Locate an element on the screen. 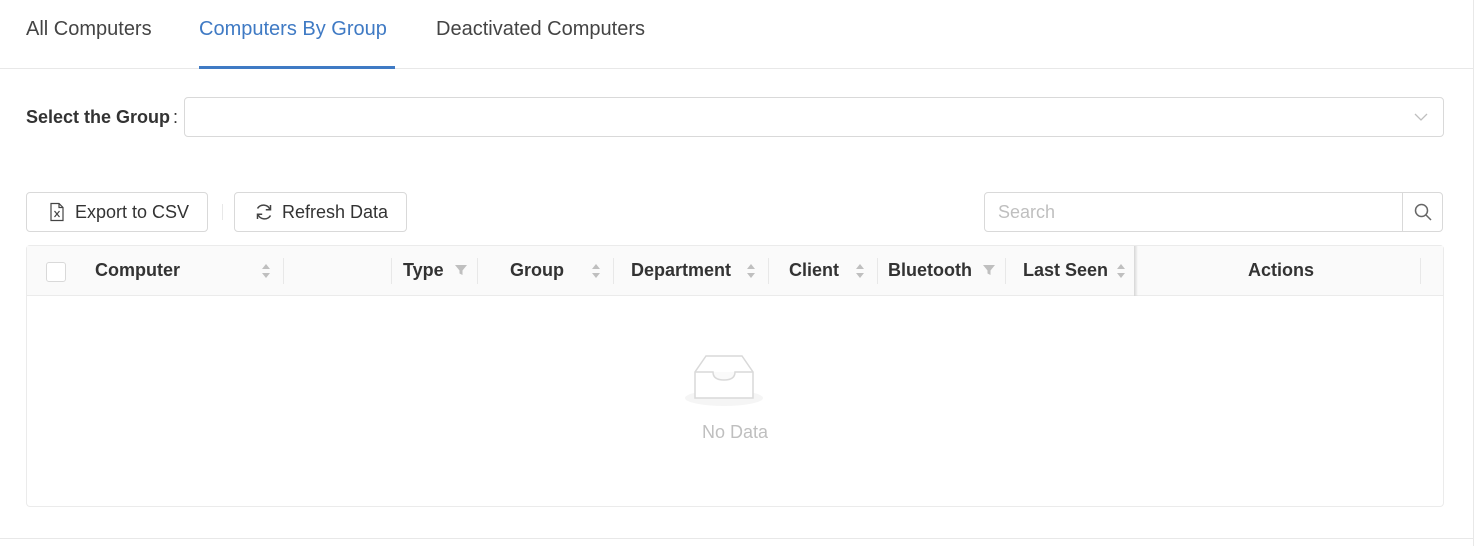 This screenshot has width=1478, height=546. search-button is located at coordinates (1422, 212).